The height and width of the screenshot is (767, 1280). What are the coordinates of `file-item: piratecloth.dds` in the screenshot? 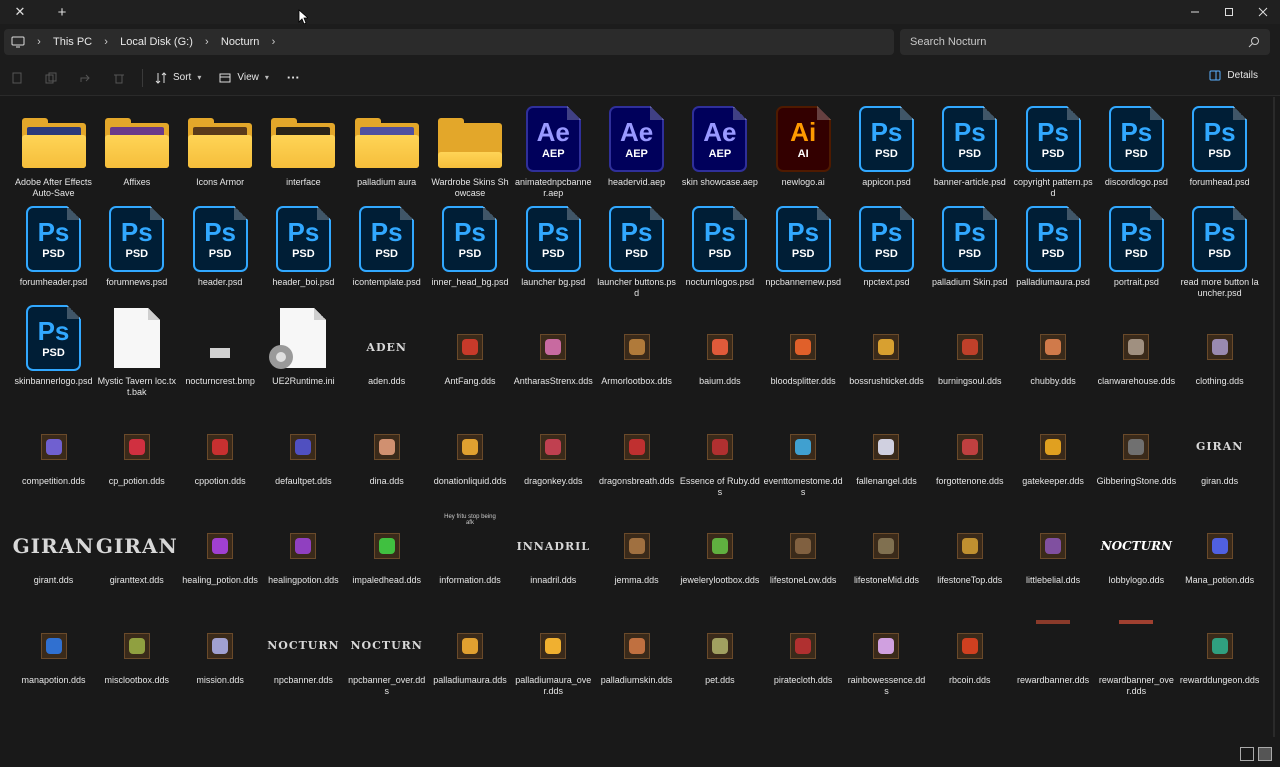 It's located at (803, 651).